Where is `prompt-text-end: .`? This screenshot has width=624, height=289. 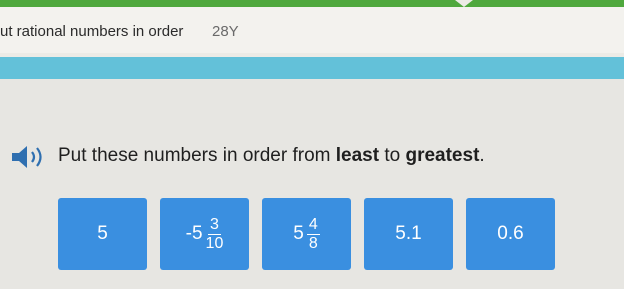 prompt-text-end: . is located at coordinates (482, 155).